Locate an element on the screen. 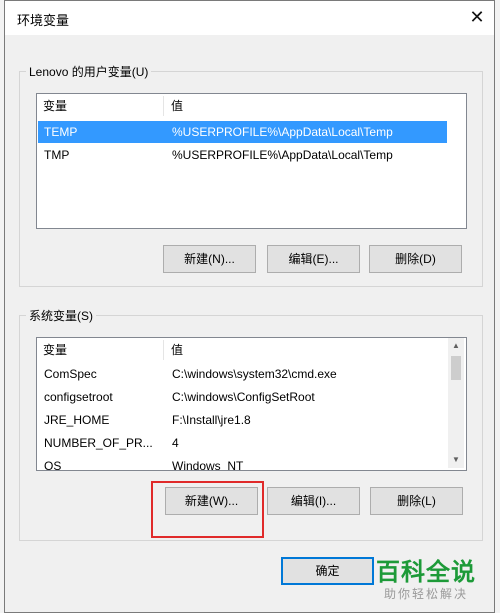 This screenshot has height=613, width=500. title-bar: 环境变量 ✕ is located at coordinates (249, 18).